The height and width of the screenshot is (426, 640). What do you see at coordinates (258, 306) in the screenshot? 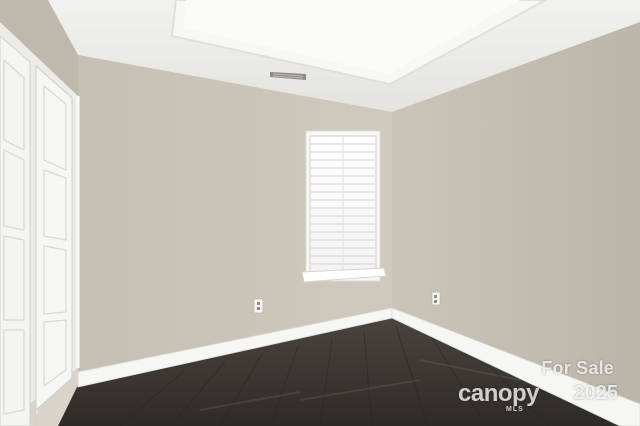
I see `outlet-icon` at bounding box center [258, 306].